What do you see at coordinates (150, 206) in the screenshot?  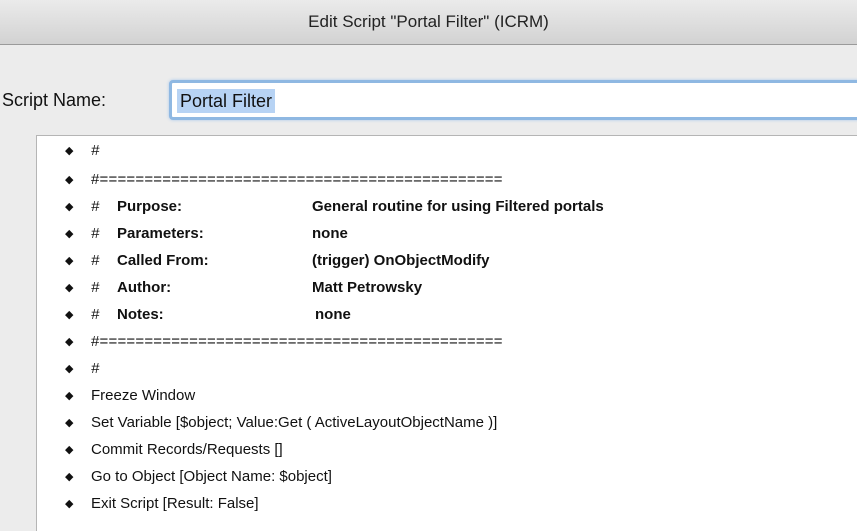 I see `comment-key: Purpose:` at bounding box center [150, 206].